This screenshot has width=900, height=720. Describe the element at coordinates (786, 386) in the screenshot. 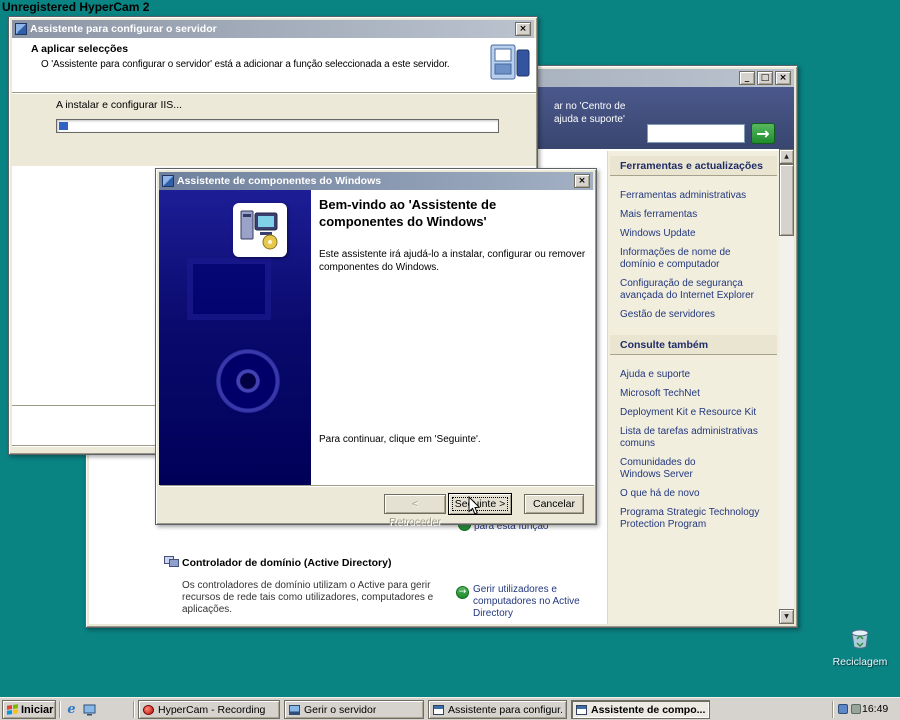

I see `vertical-scrollbar: ▲ ▼` at that location.